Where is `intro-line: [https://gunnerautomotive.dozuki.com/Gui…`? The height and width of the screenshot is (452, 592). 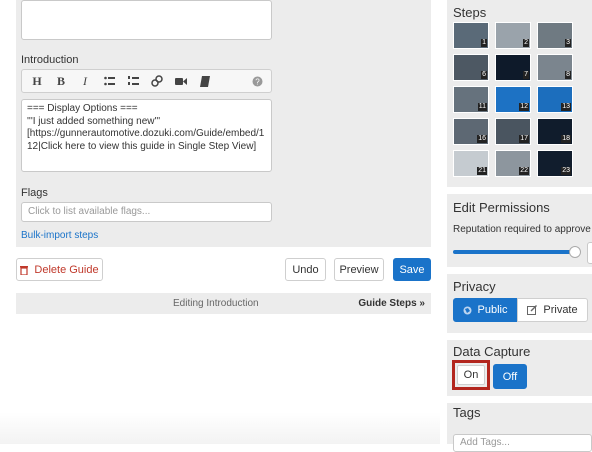 intro-line: [https://gunnerautomotive.dozuki.com/Gui… is located at coordinates (146, 133).